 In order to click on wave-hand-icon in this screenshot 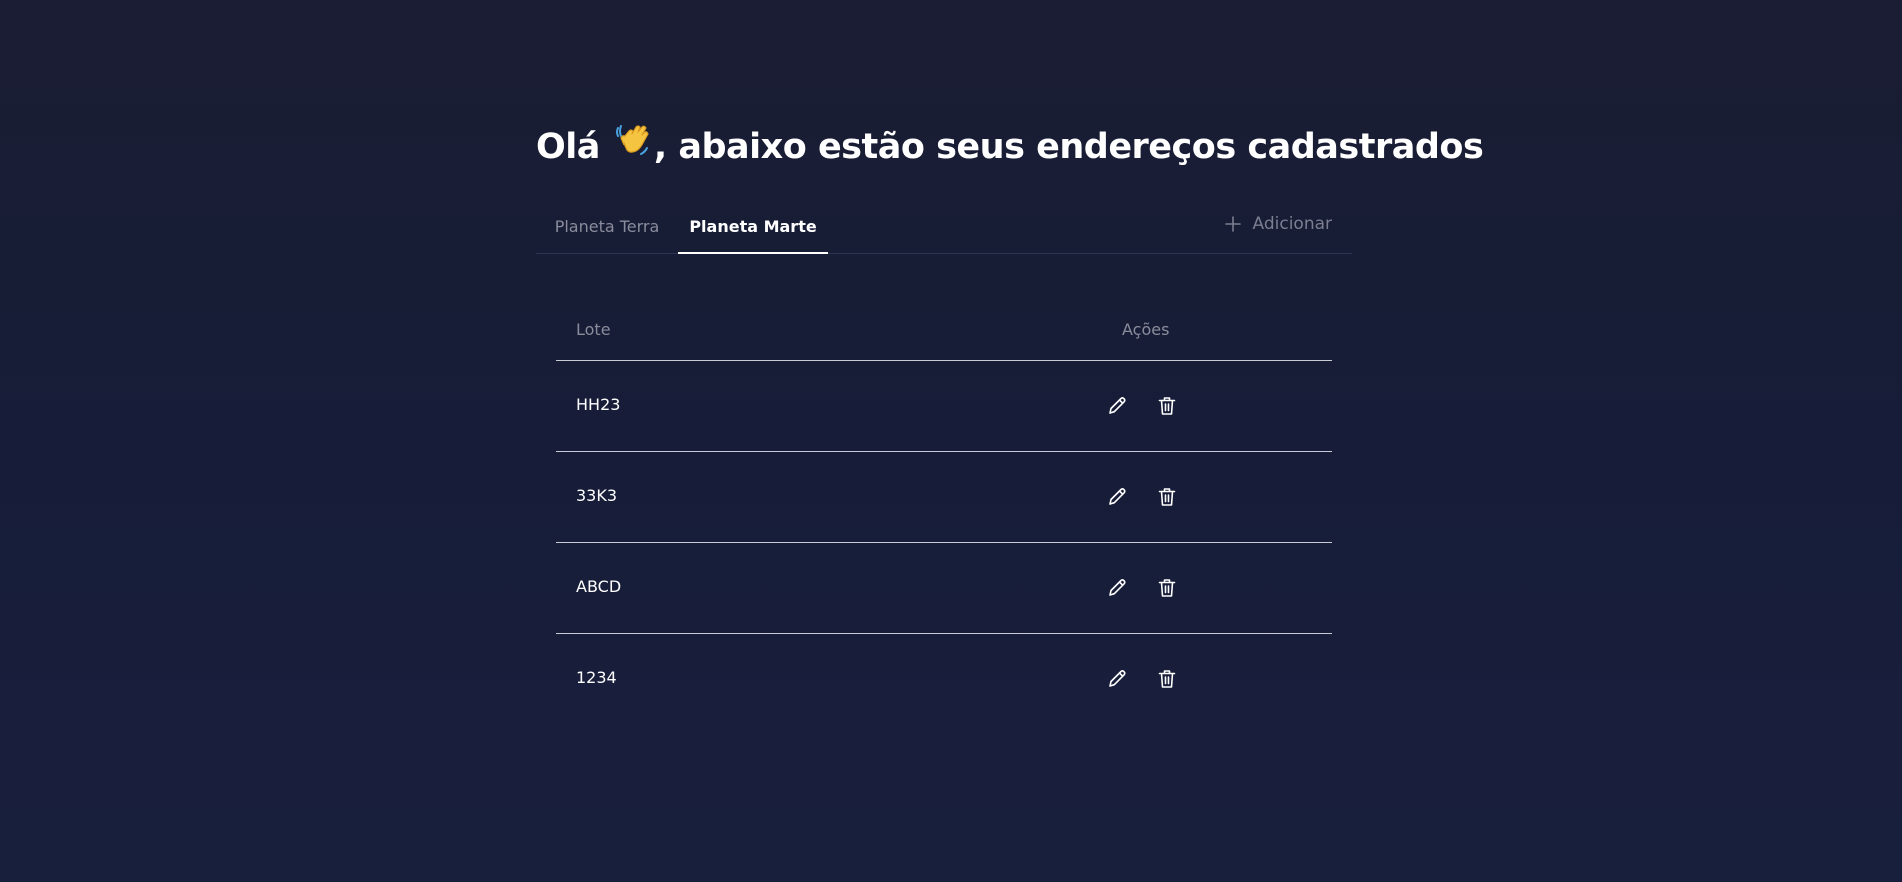, I will do `click(632, 146)`.